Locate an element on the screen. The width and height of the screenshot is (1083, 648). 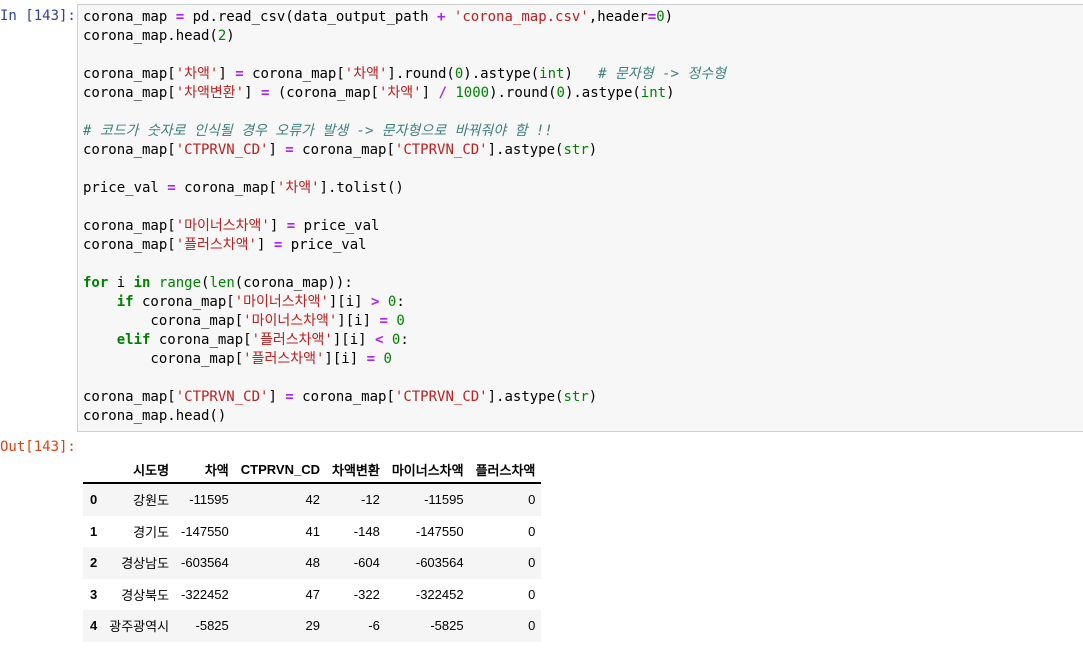
code-token: in is located at coordinates (142, 283).